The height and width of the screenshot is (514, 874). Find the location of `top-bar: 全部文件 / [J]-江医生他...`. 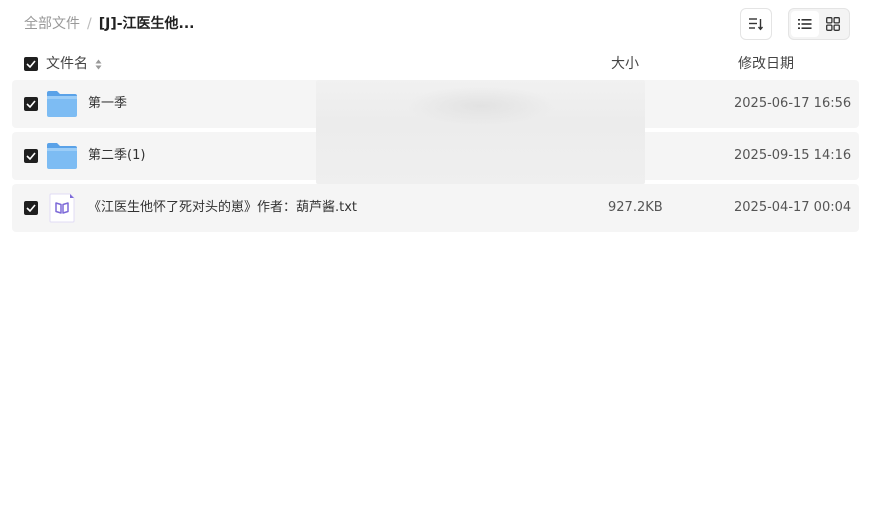

top-bar: 全部文件 / [J]-江医生他... is located at coordinates (437, 24).